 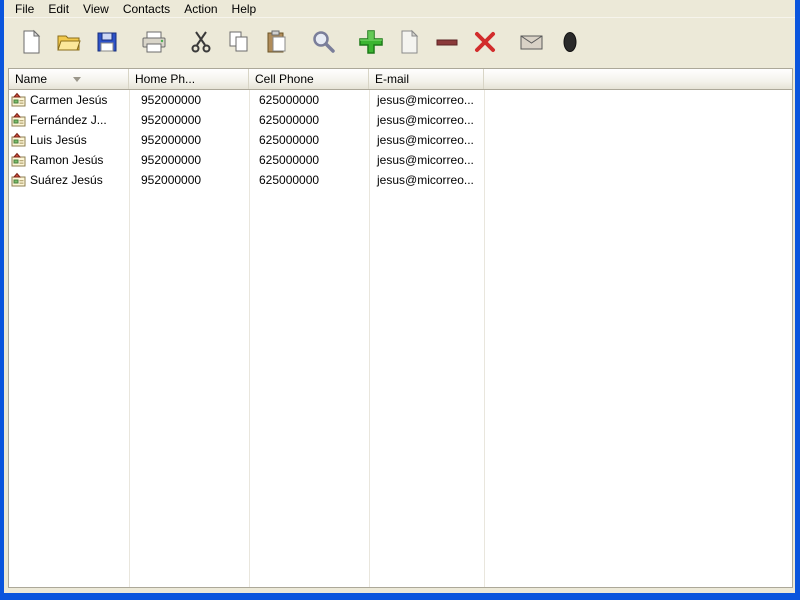 I want to click on delete-icon, so click(x=485, y=42).